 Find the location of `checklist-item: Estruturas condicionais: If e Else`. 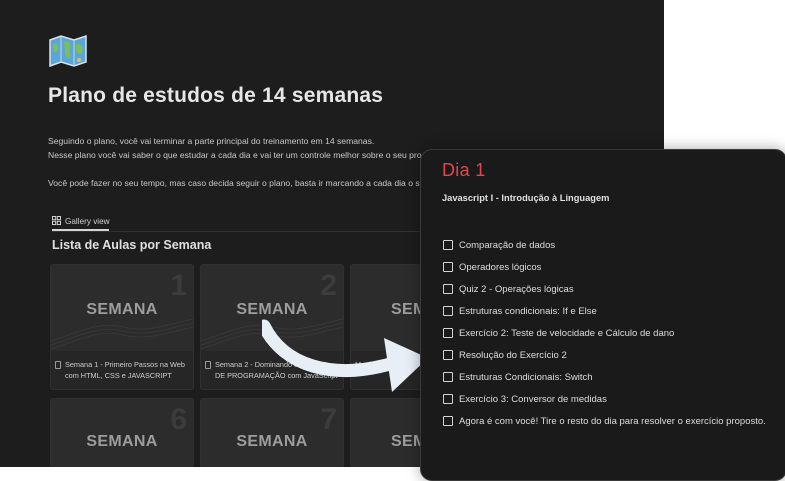

checklist-item: Estruturas condicionais: If e Else is located at coordinates (604, 311).